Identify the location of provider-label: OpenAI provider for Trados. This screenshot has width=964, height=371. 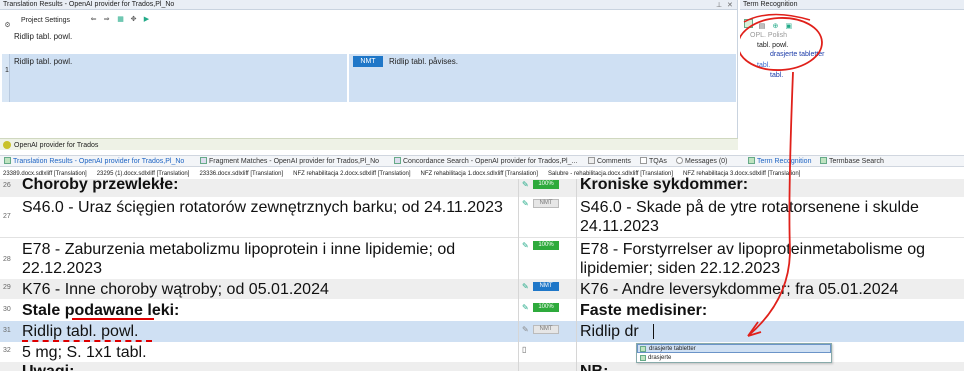
(56, 145).